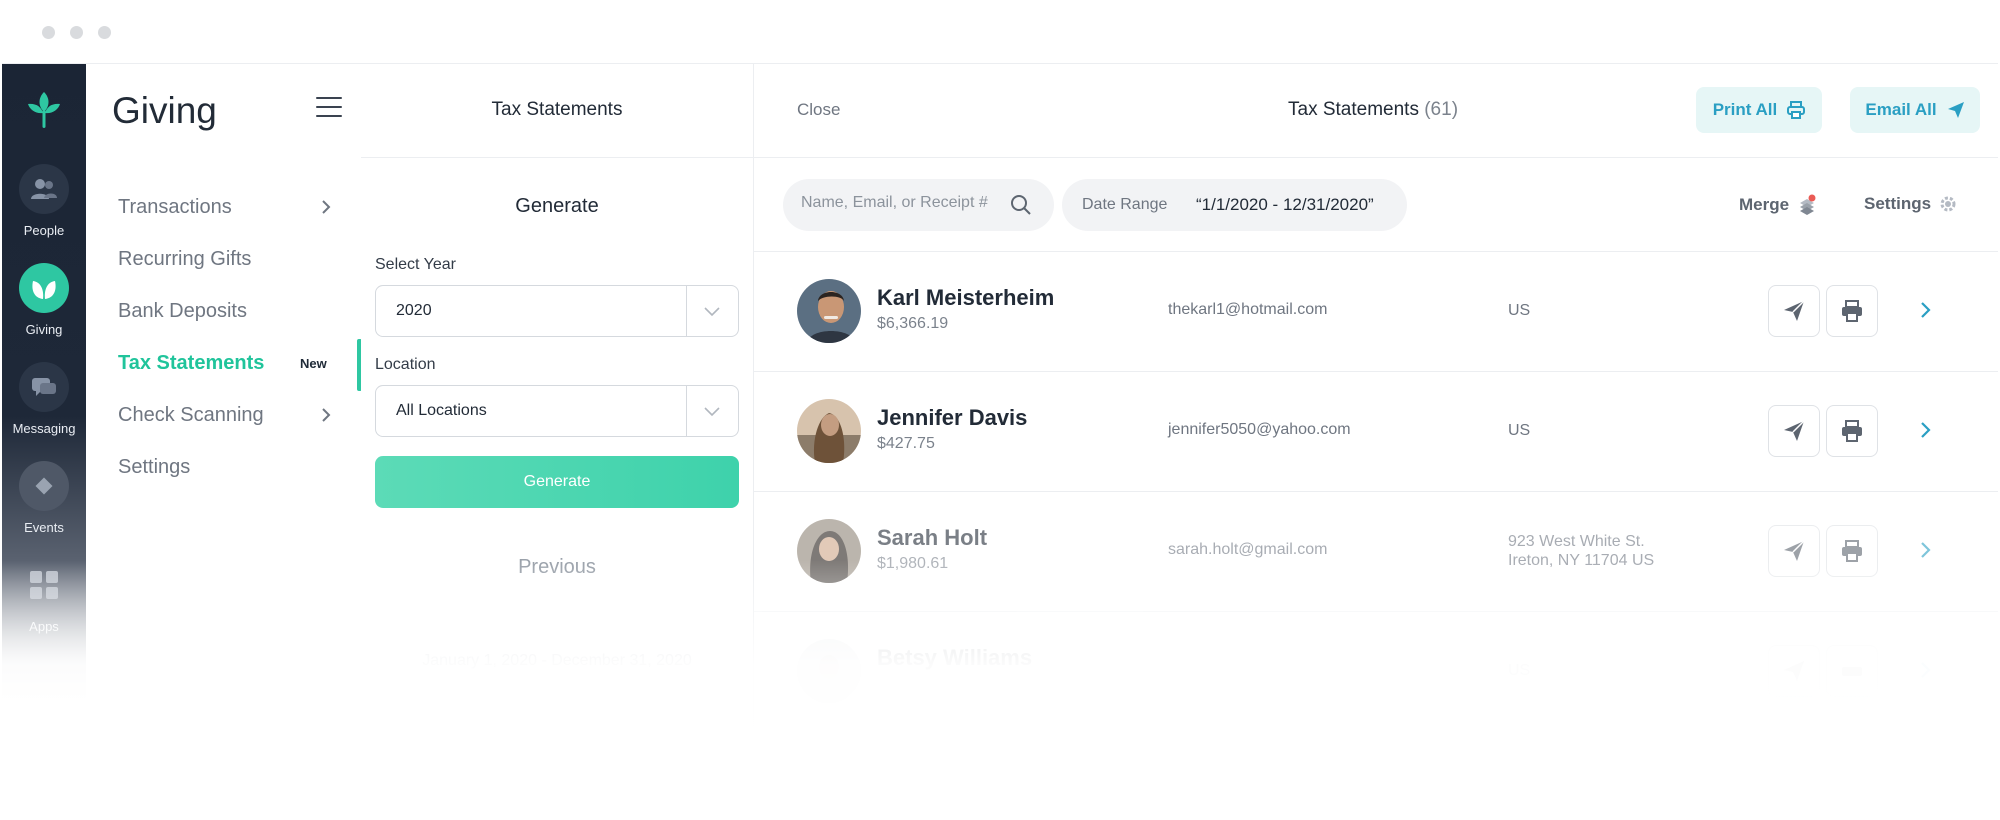  Describe the element at coordinates (184, 259) in the screenshot. I see `nav-item-recurring-gifts: Recurring Gifts` at that location.